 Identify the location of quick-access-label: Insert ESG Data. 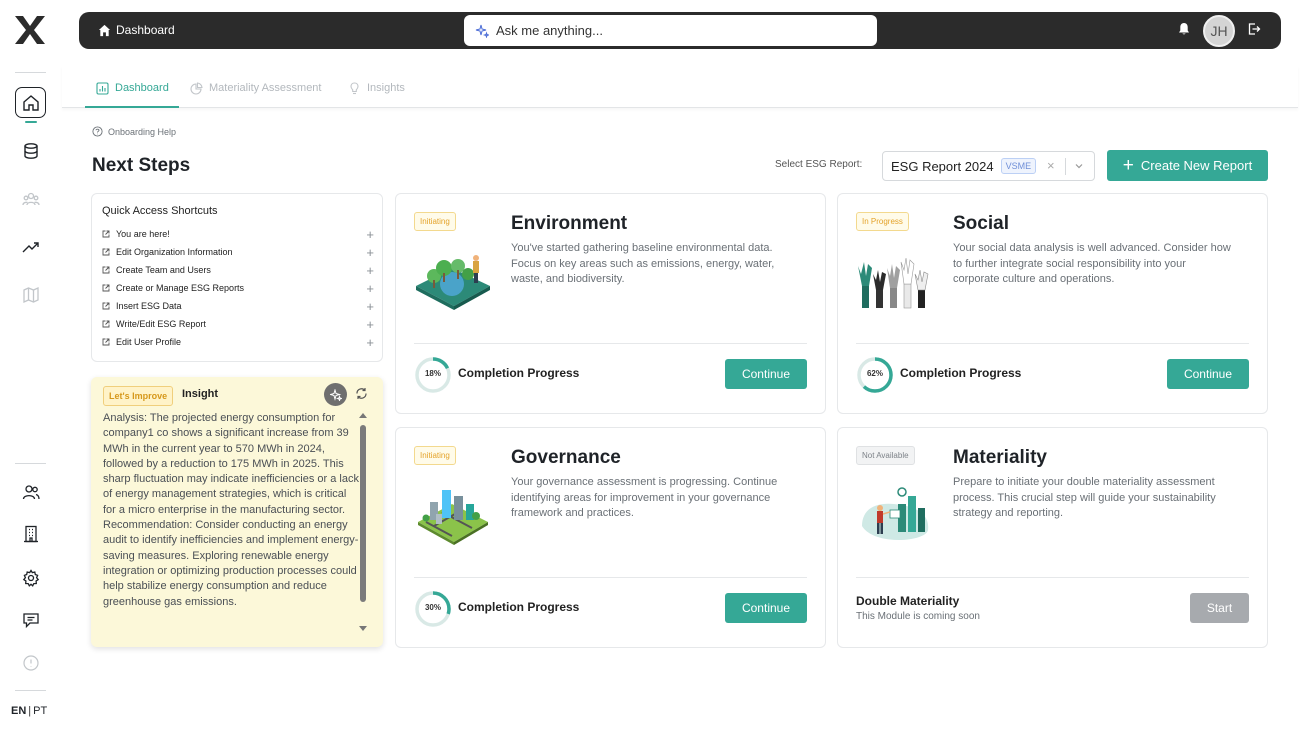
(149, 306).